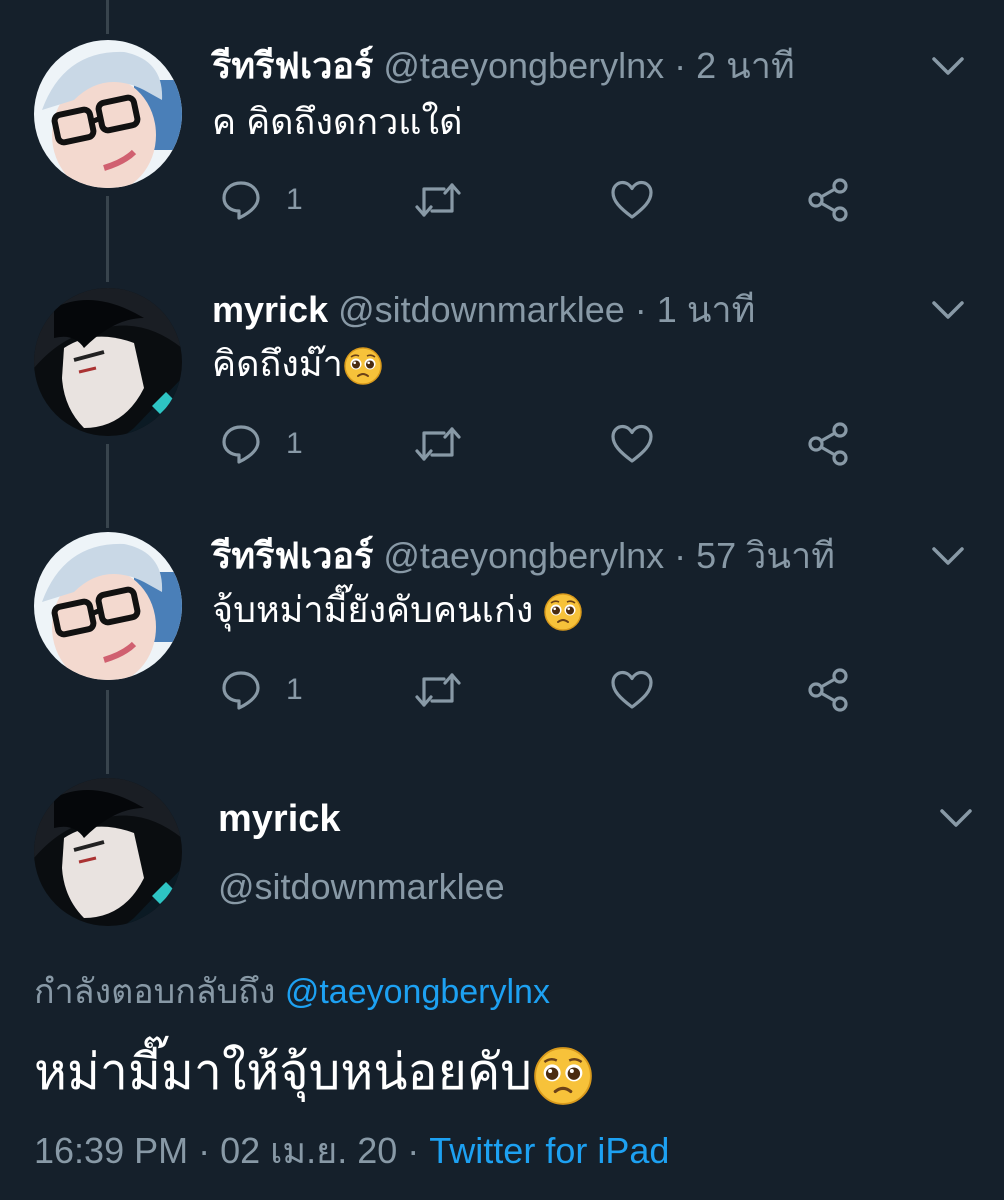 This screenshot has height=1200, width=1004. Describe the element at coordinates (745, 65) in the screenshot. I see `tweet-time: 2 นาที` at that location.